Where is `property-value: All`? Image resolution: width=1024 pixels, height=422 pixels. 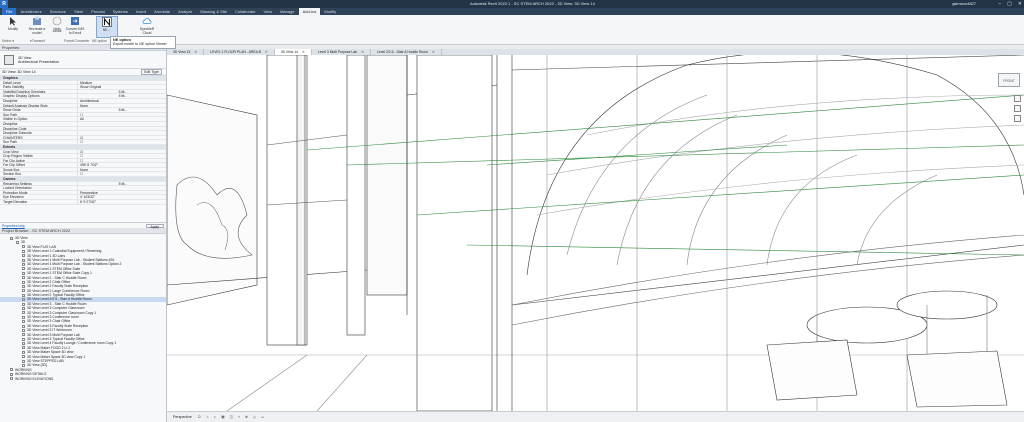 property-value: All is located at coordinates (122, 119).